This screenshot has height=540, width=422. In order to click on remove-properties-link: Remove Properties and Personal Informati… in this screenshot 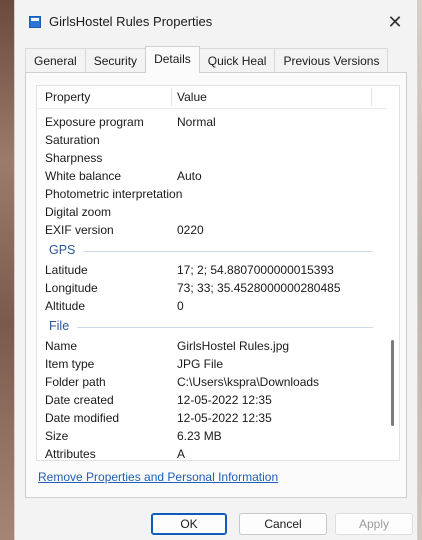, I will do `click(158, 477)`.